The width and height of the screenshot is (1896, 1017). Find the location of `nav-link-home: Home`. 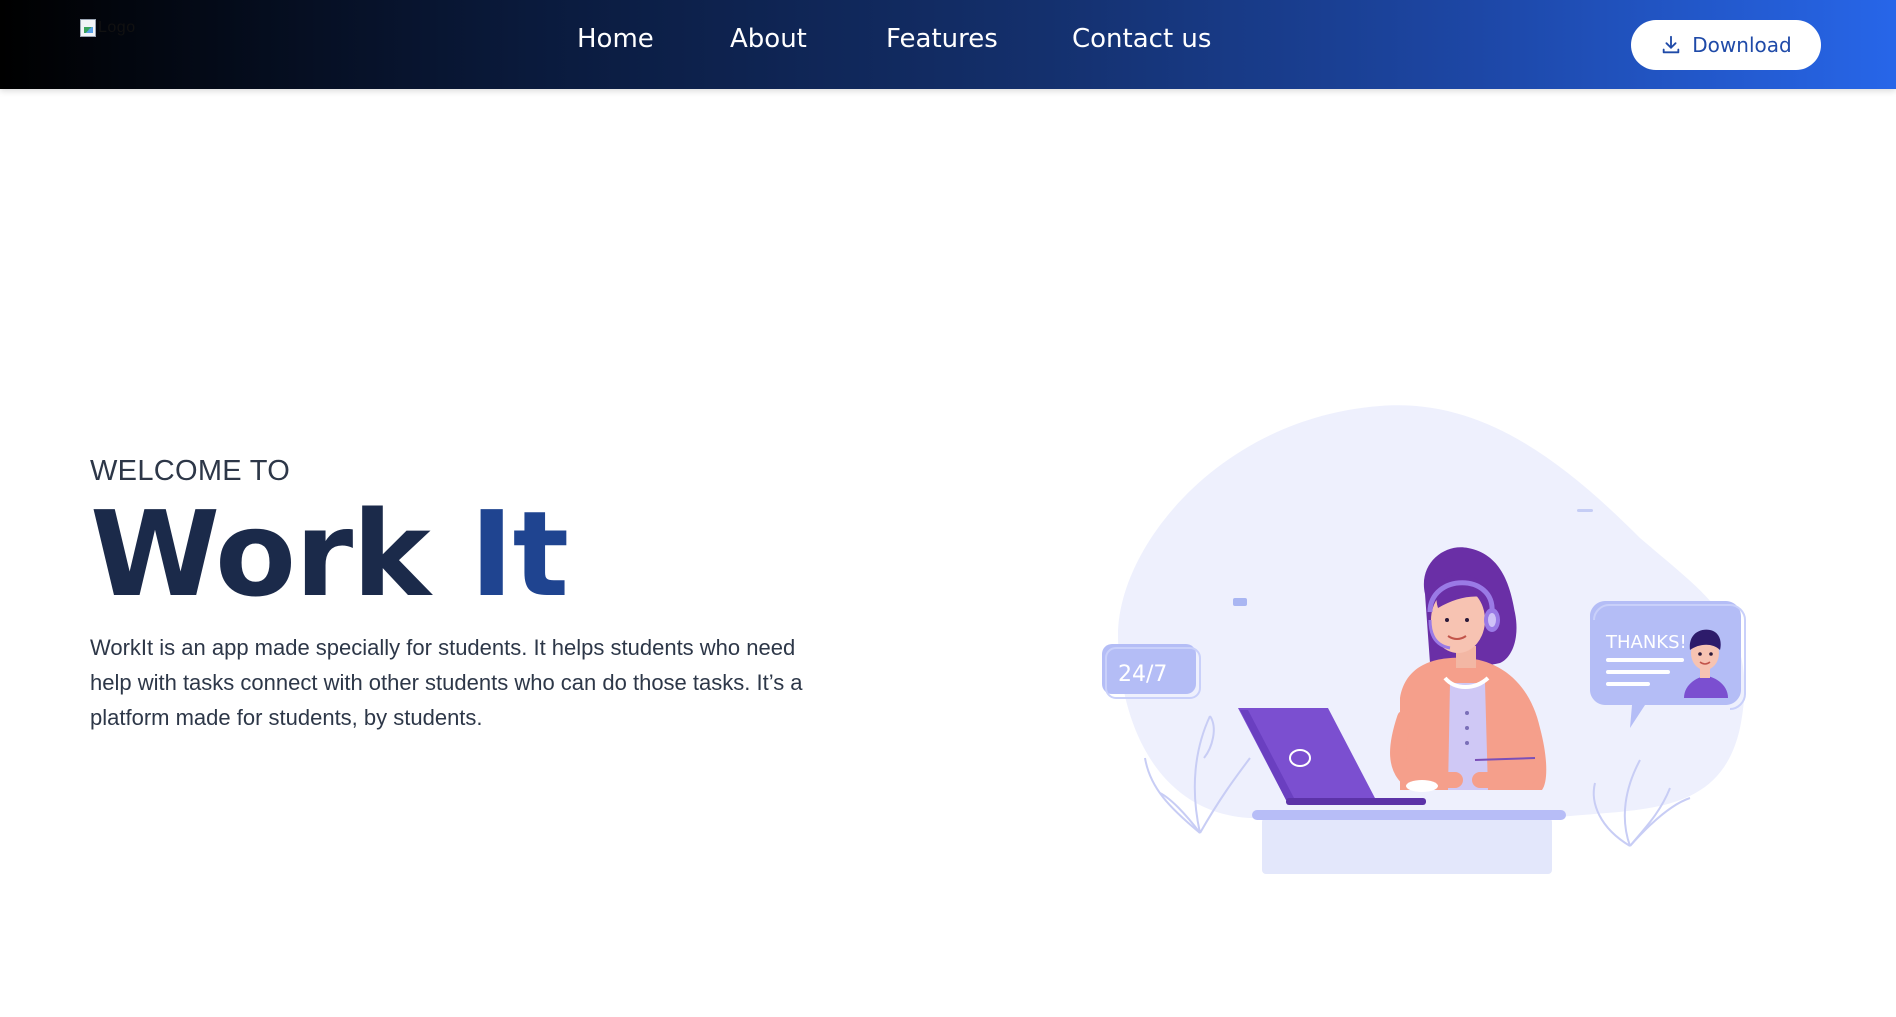

nav-link-home: Home is located at coordinates (615, 39).